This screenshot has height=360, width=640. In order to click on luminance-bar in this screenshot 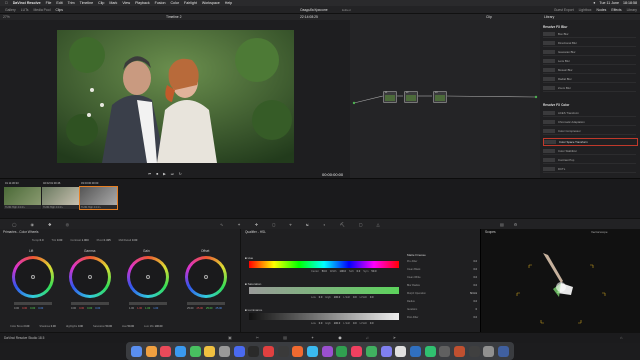, I will do `click(324, 316)`.